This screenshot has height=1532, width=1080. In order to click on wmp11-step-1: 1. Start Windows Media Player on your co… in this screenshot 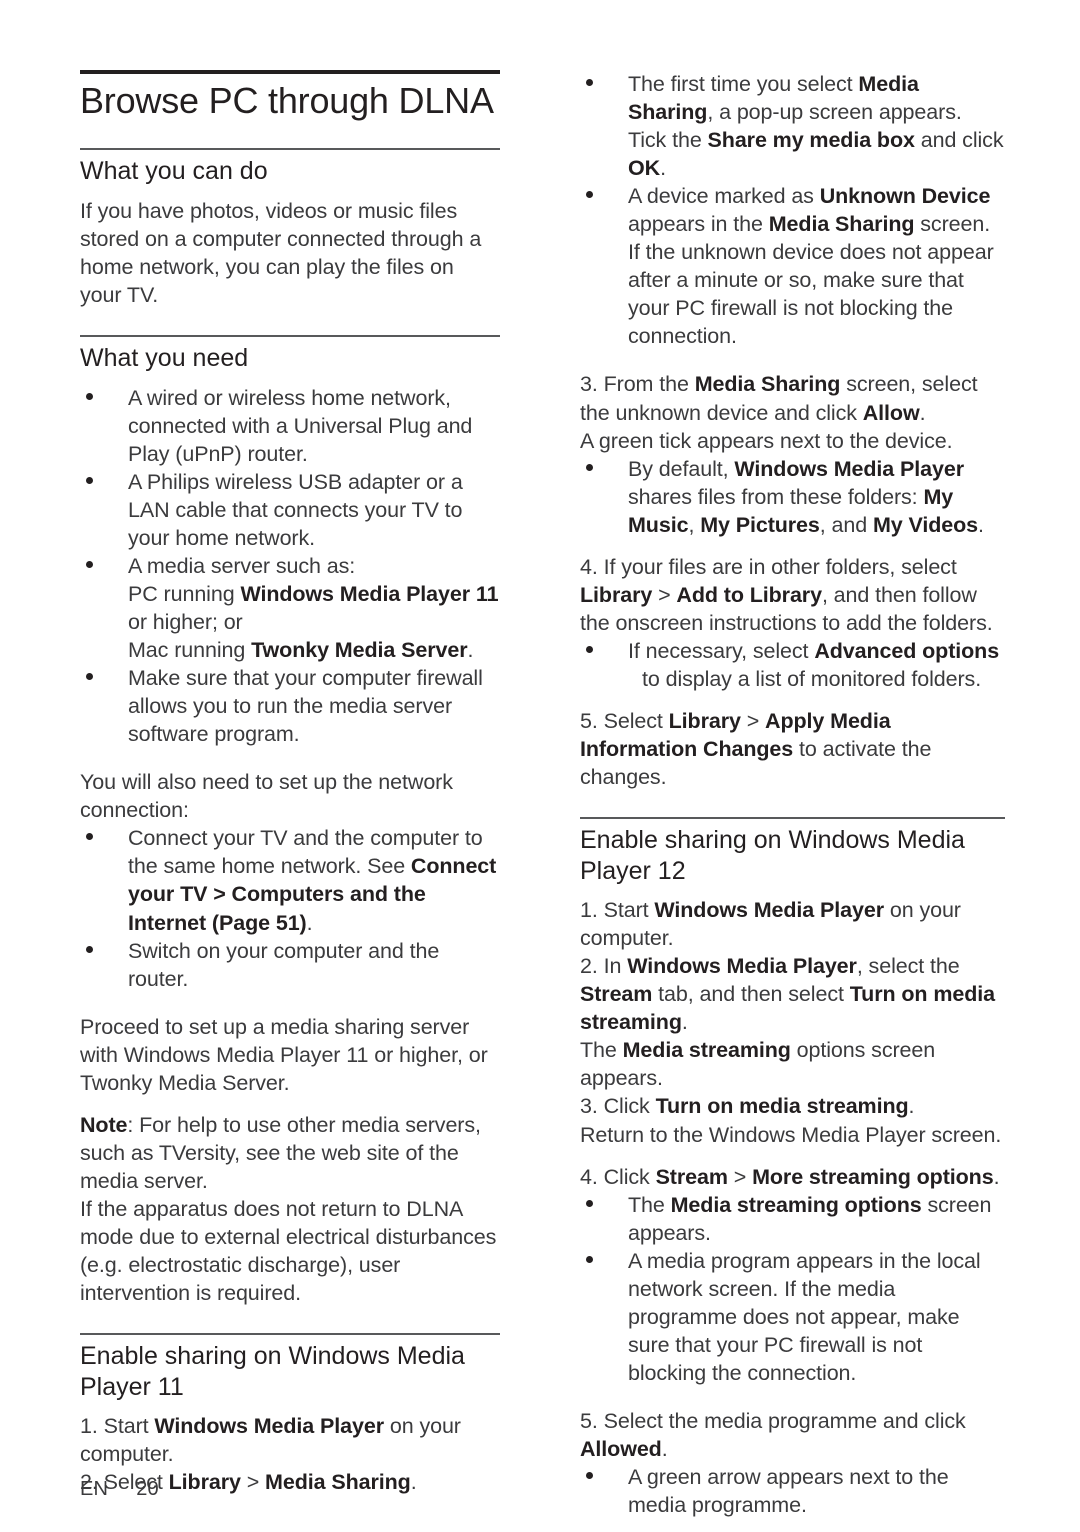, I will do `click(290, 1440)`.